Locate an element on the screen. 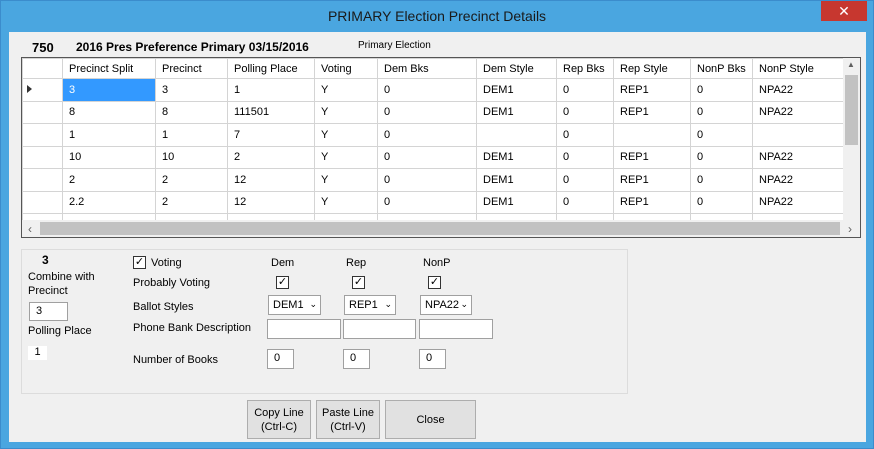  table-row: 2 2 12 Y 0 DEM1 0 REP1 0 NPA22 is located at coordinates (433, 180).